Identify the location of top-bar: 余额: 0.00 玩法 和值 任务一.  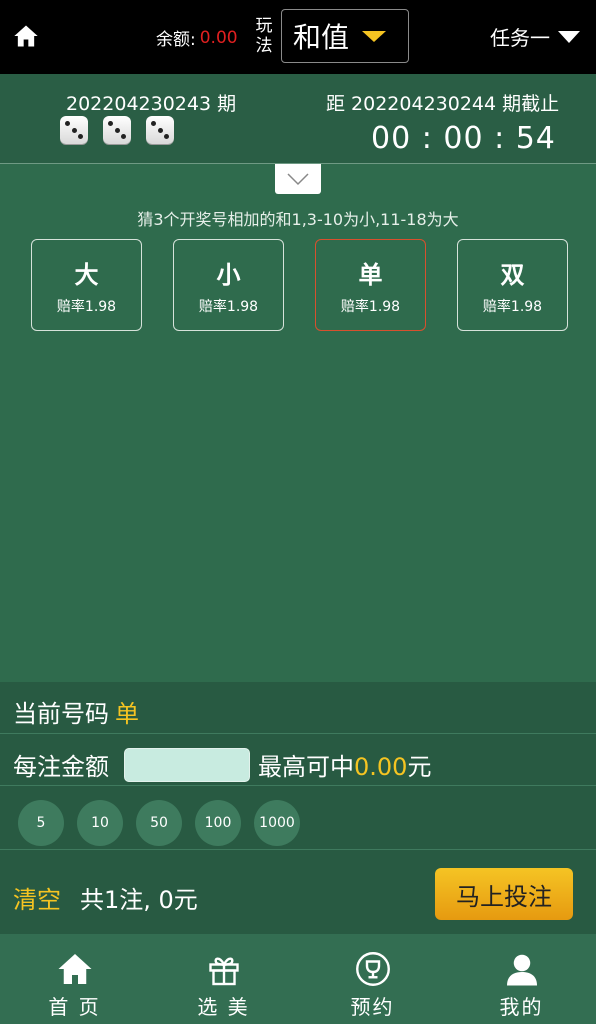
(298, 37).